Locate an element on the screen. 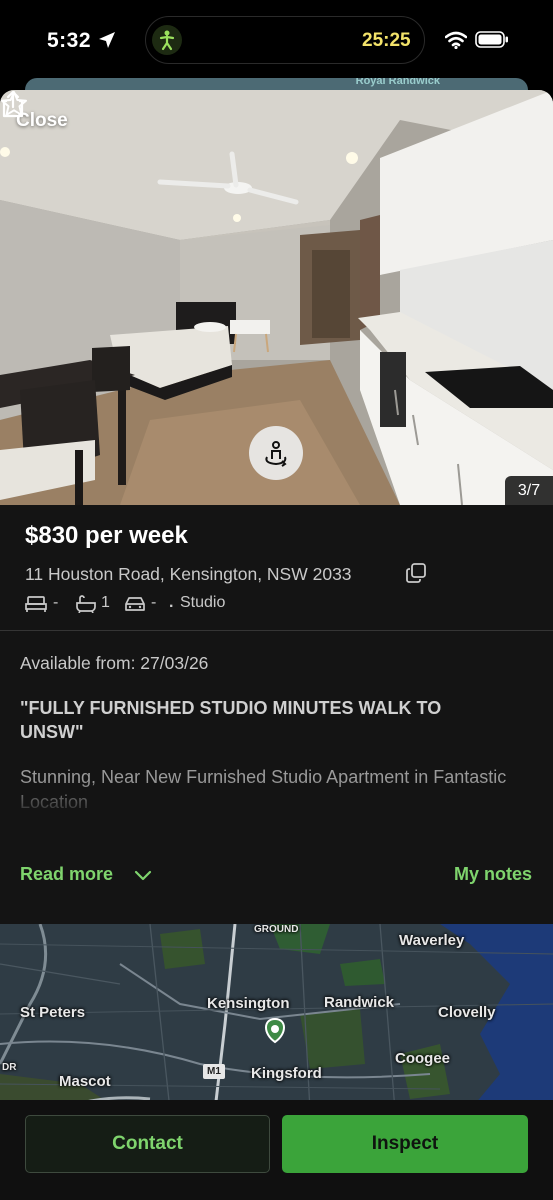 This screenshot has height=1200, width=553. map-label-st-peters: St Peters is located at coordinates (53, 1012).